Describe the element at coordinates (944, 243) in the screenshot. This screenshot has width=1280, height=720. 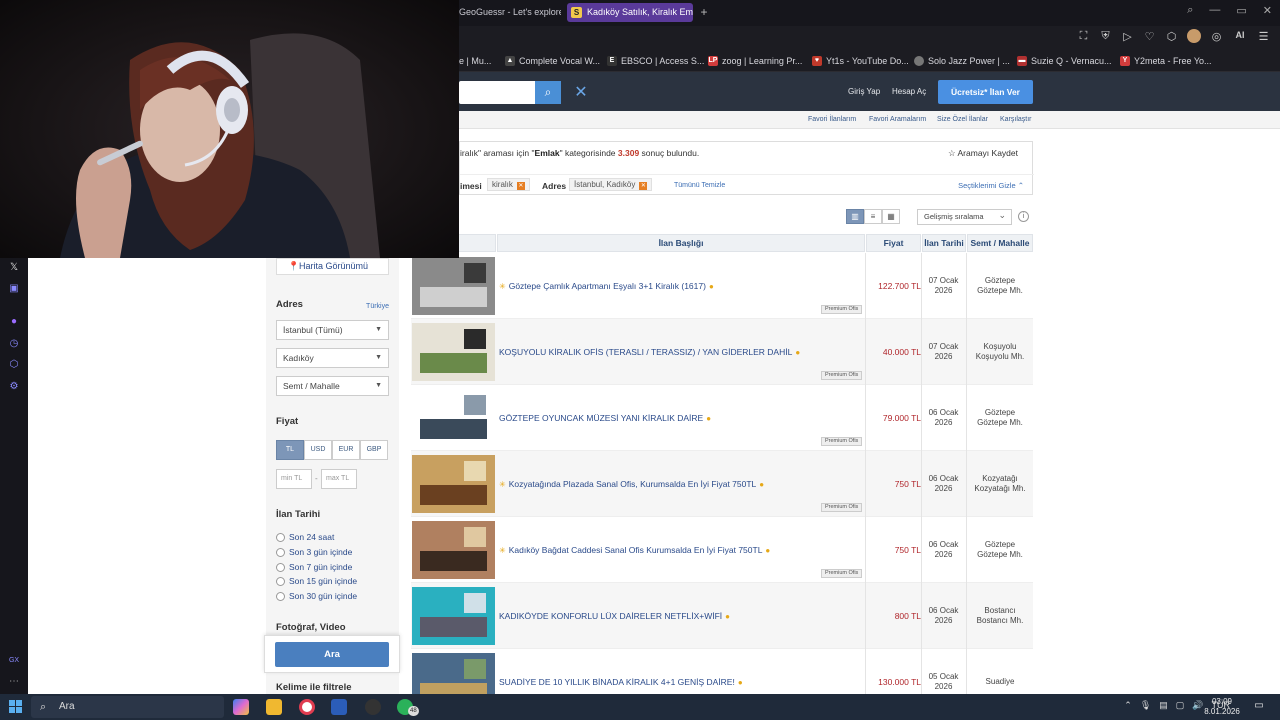
I see `column-header-date: İlan Tarihi` at that location.